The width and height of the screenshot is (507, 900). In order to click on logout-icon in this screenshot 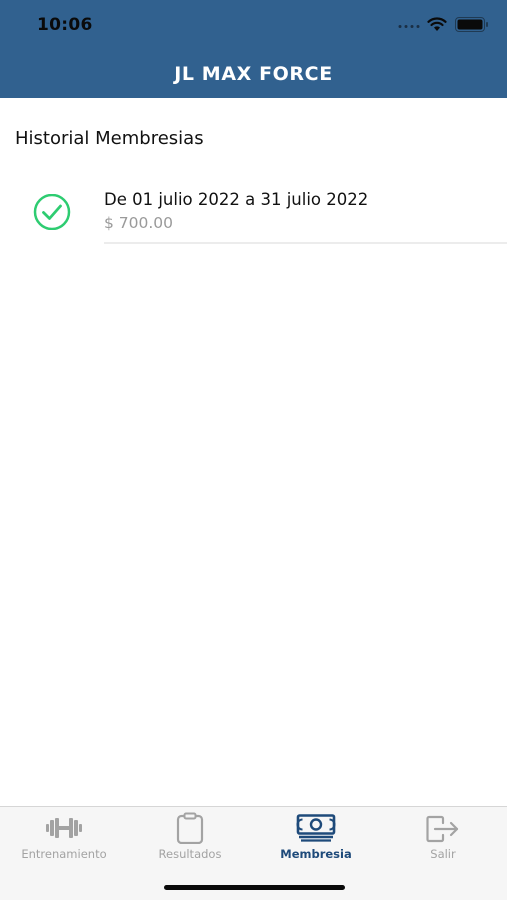, I will do `click(442, 829)`.